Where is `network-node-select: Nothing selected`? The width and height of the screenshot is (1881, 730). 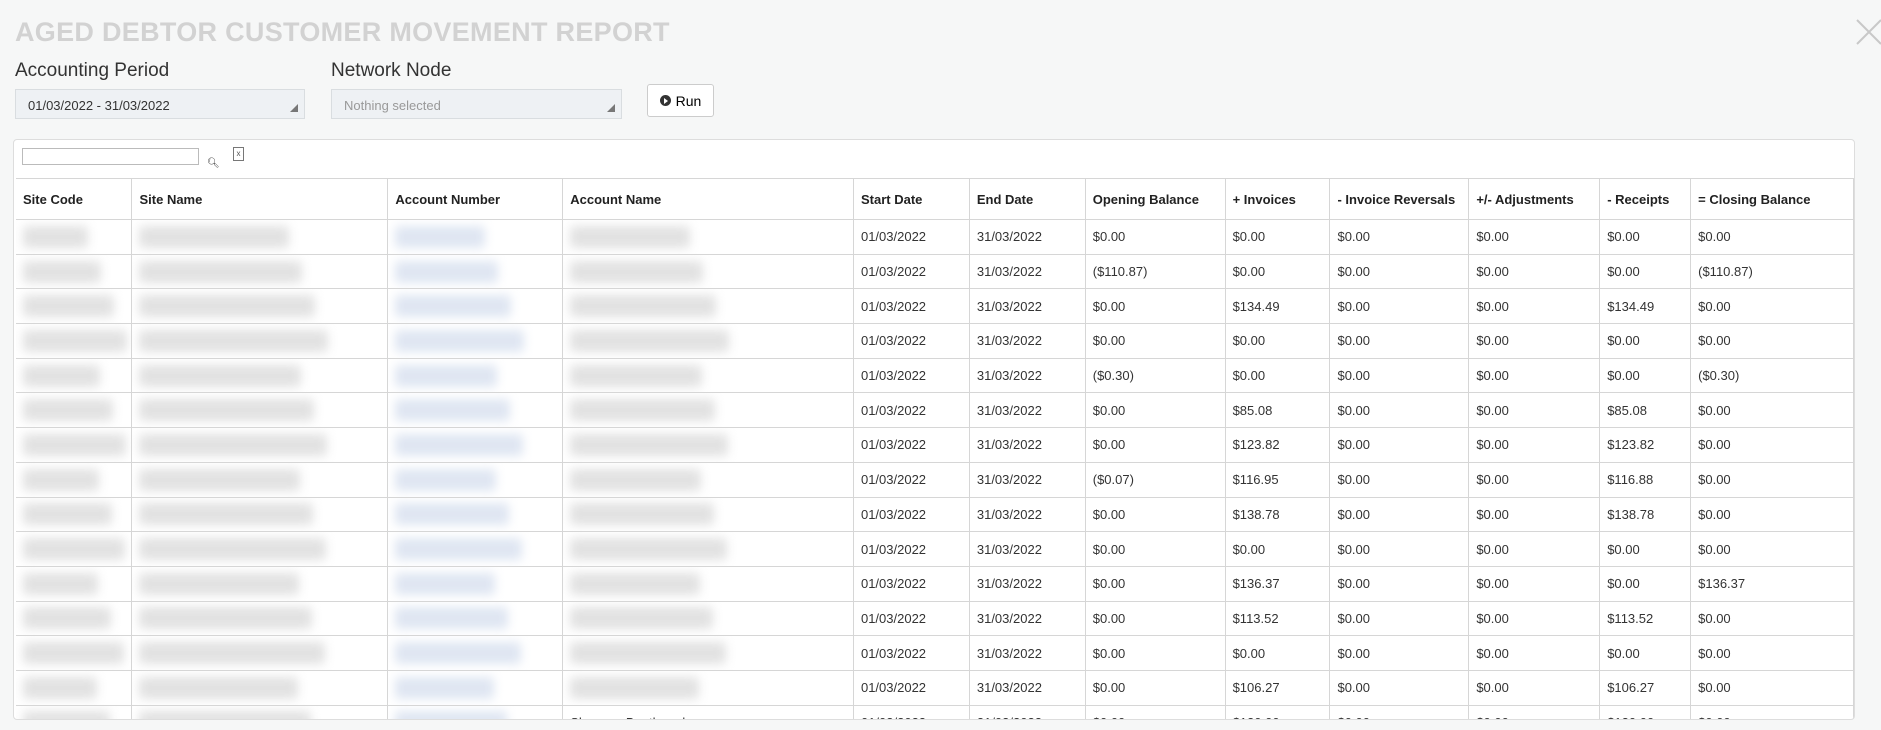 network-node-select: Nothing selected is located at coordinates (476, 104).